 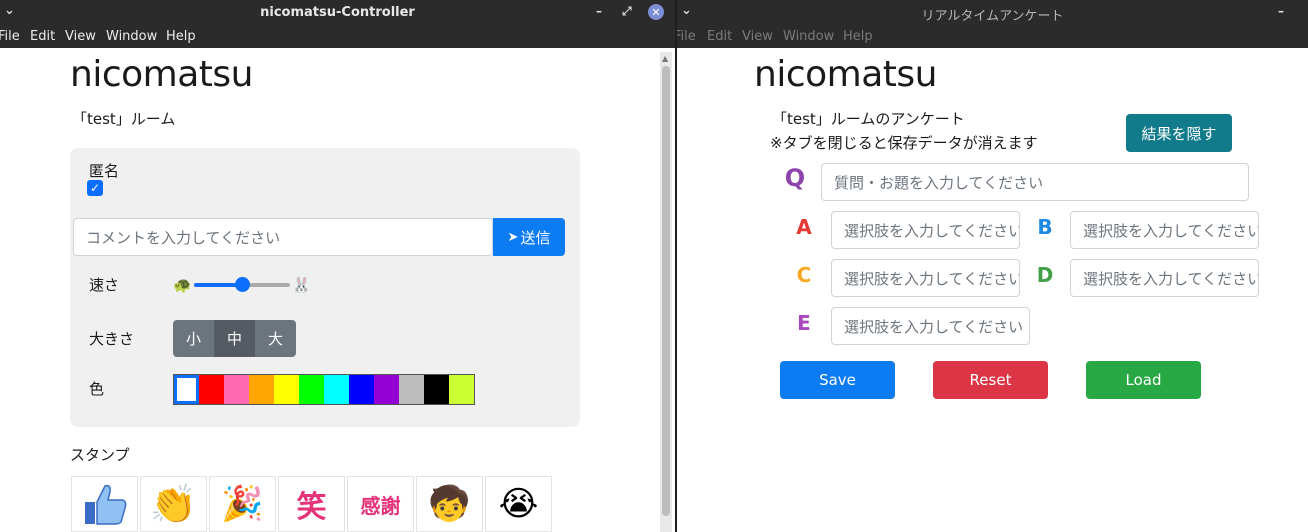 I want to click on kansha-stamp: 感謝, so click(x=380, y=504).